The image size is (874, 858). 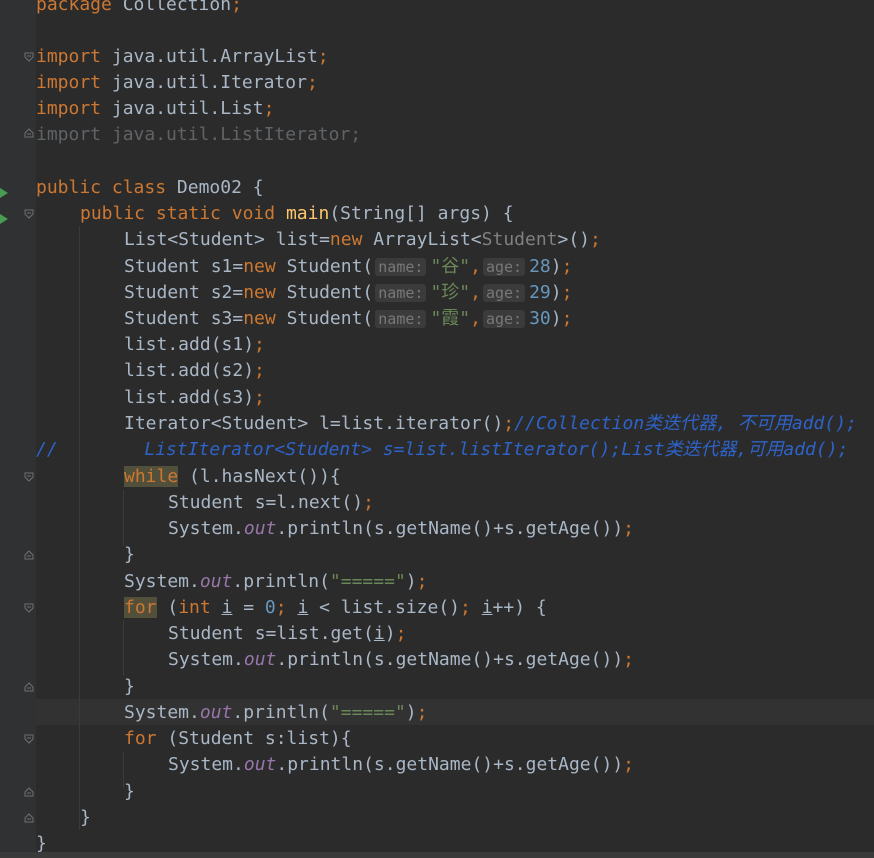 What do you see at coordinates (4, 216) in the screenshot?
I see `run-method-icon` at bounding box center [4, 216].